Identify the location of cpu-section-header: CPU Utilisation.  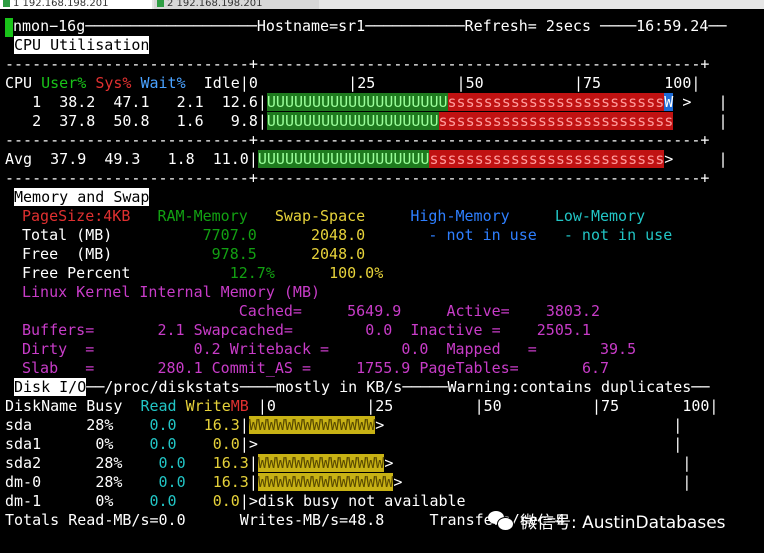
(82, 45).